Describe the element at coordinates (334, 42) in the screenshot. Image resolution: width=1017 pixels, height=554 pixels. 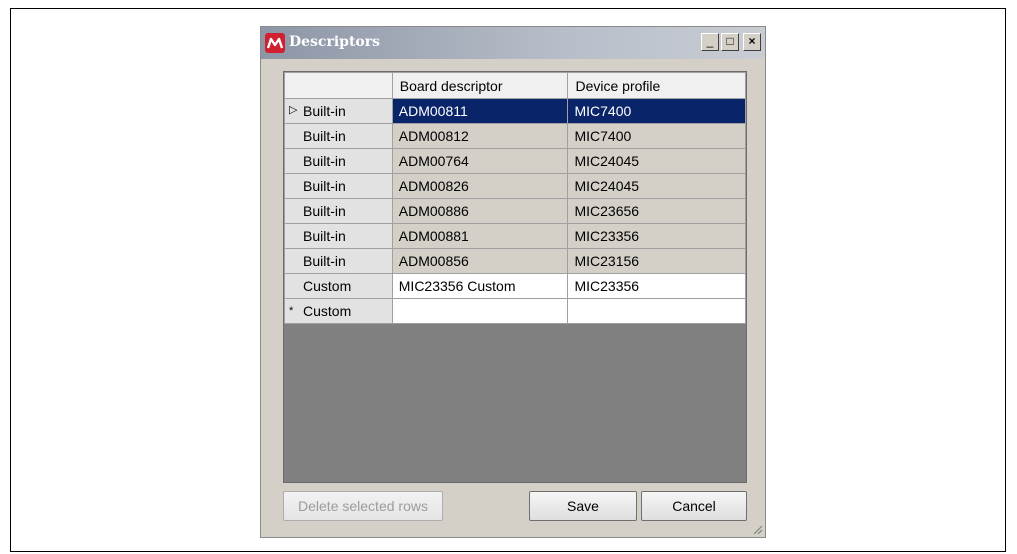
I see `window-title: Descriptors` at that location.